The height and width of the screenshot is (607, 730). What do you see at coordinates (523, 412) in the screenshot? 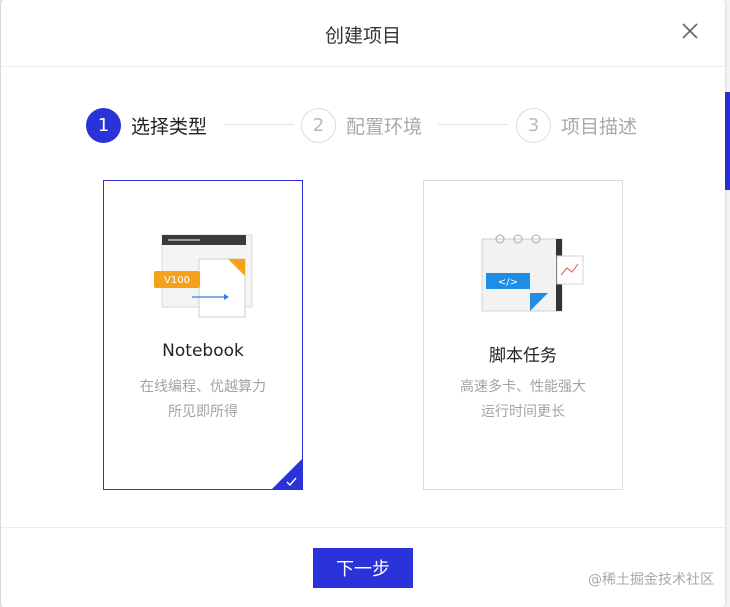
I see `card-script-task-desc-2: 运行时间更长` at bounding box center [523, 412].